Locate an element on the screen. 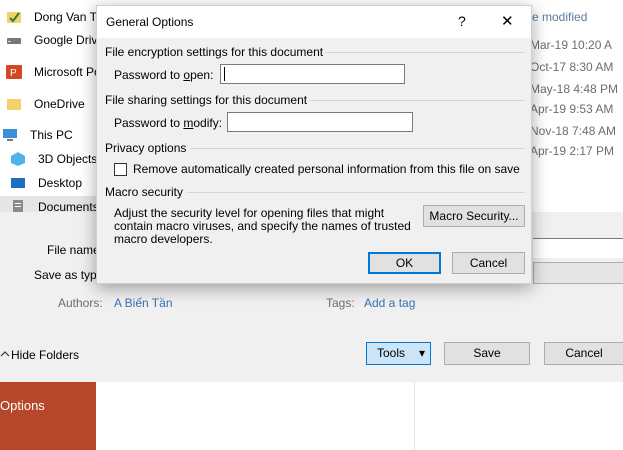  save-as-type-select is located at coordinates (578, 273).